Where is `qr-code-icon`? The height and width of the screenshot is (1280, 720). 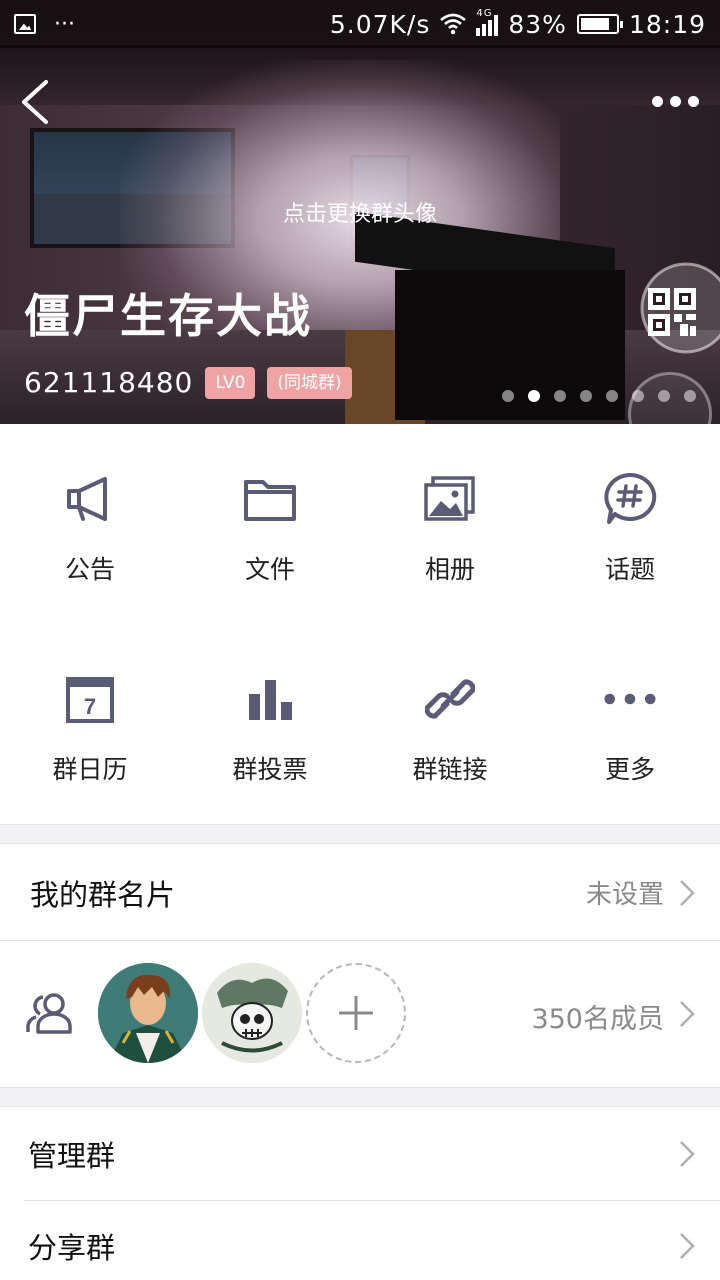
qr-code-icon is located at coordinates (680, 308).